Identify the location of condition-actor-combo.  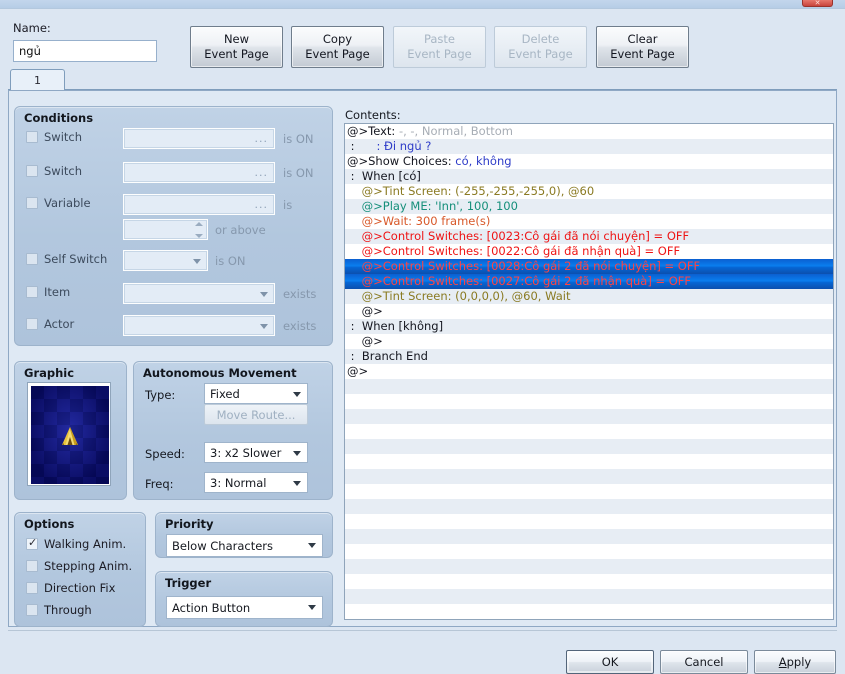
(199, 325).